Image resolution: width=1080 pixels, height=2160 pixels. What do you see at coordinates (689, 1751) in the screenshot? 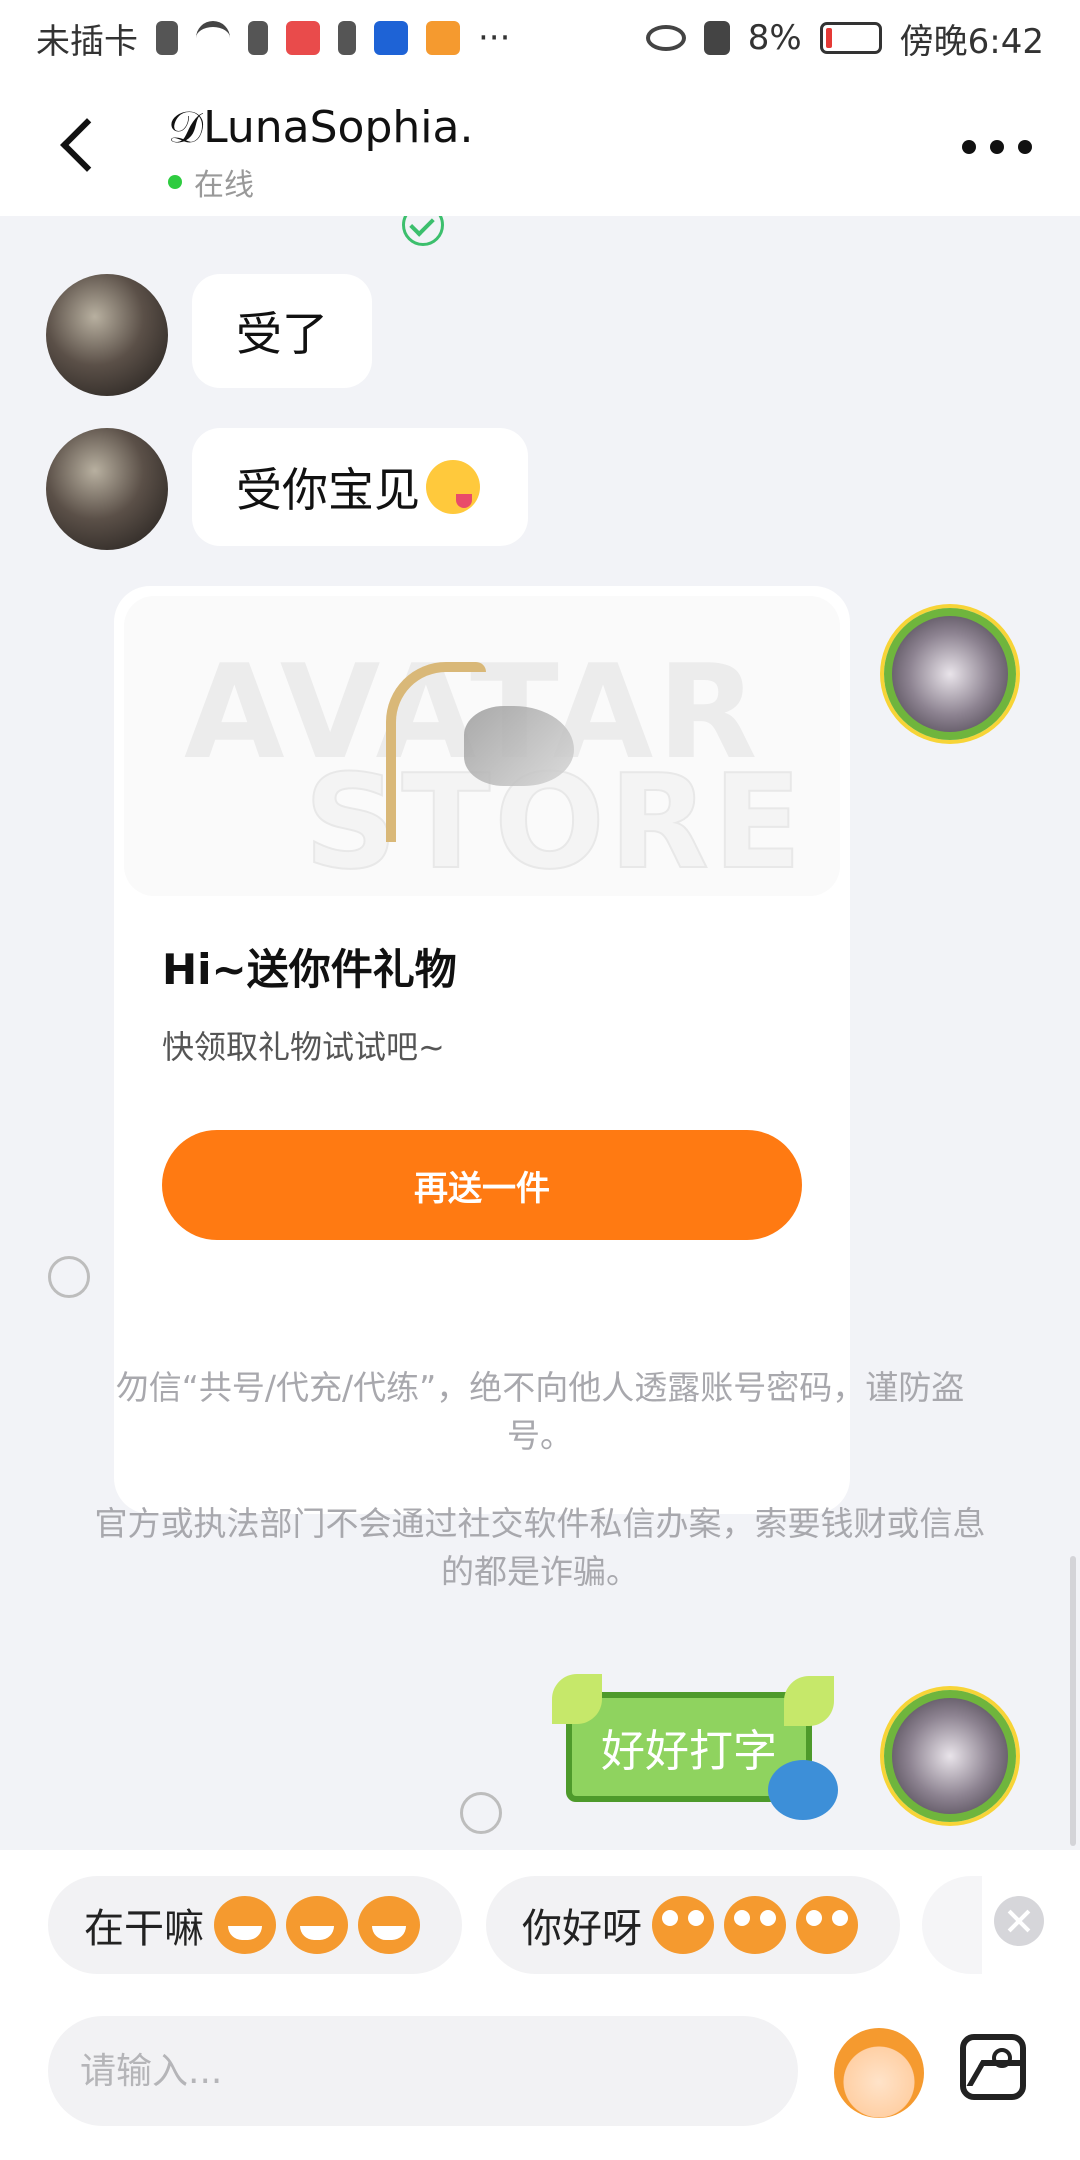
I see `sticker-text: 好好打字` at bounding box center [689, 1751].